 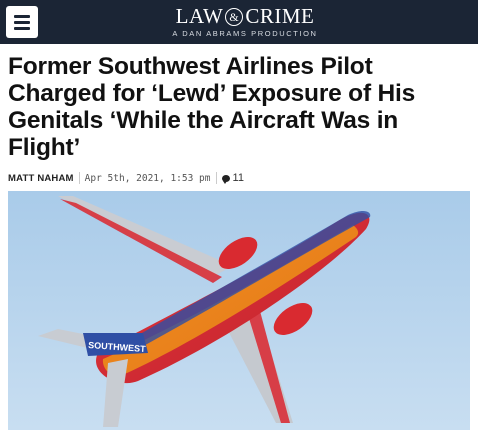 I want to click on menu-button, so click(x=22, y=22).